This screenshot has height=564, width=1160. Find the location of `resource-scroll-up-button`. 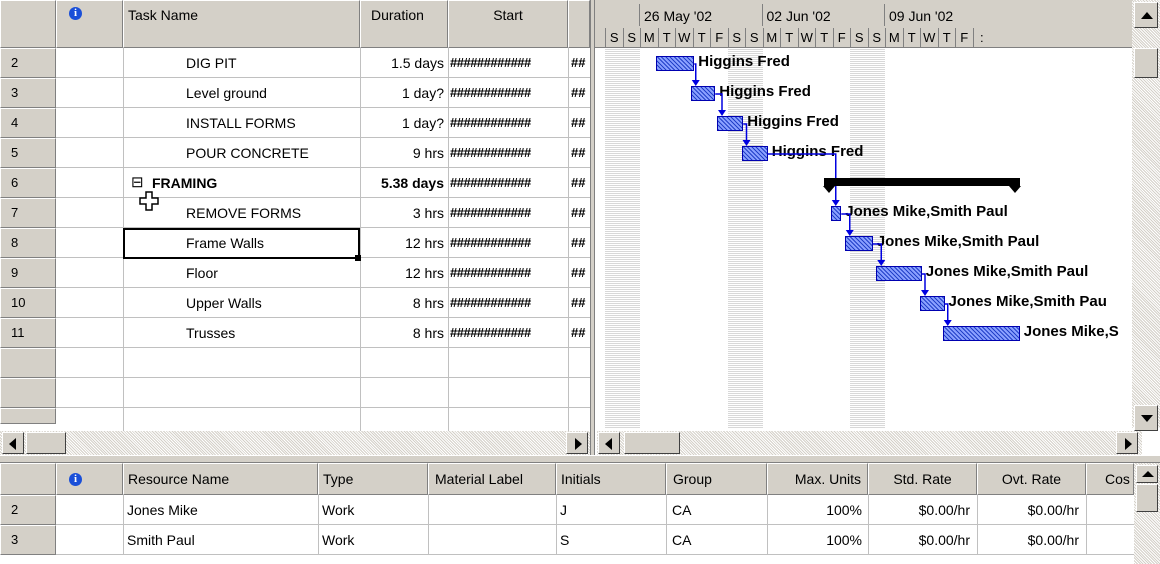

resource-scroll-up-button is located at coordinates (1147, 474).